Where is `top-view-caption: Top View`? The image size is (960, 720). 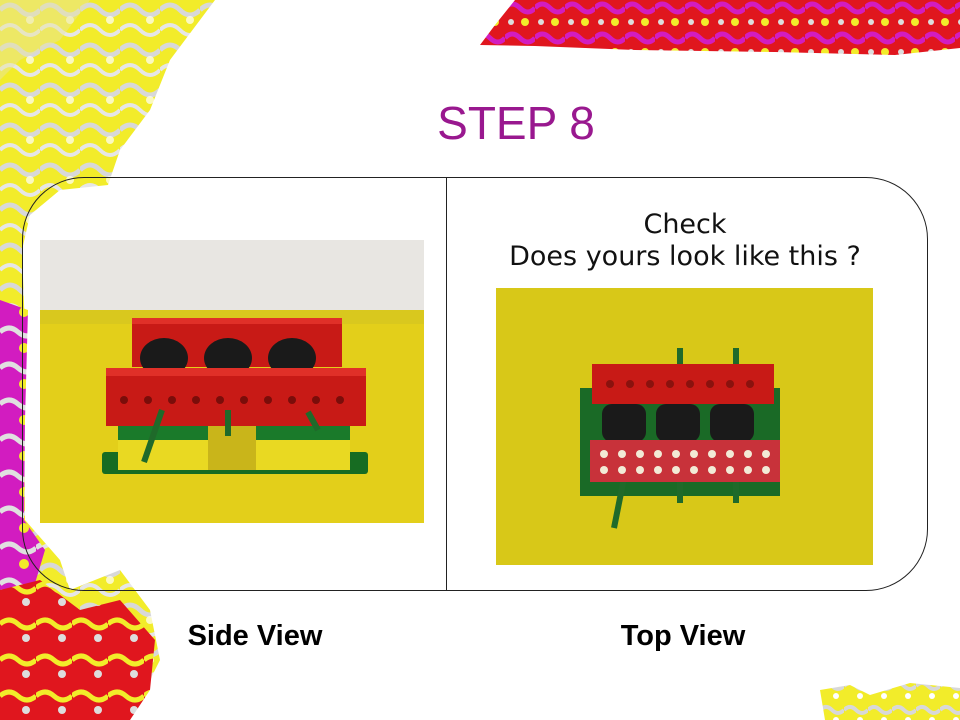
top-view-caption: Top View is located at coordinates (683, 636).